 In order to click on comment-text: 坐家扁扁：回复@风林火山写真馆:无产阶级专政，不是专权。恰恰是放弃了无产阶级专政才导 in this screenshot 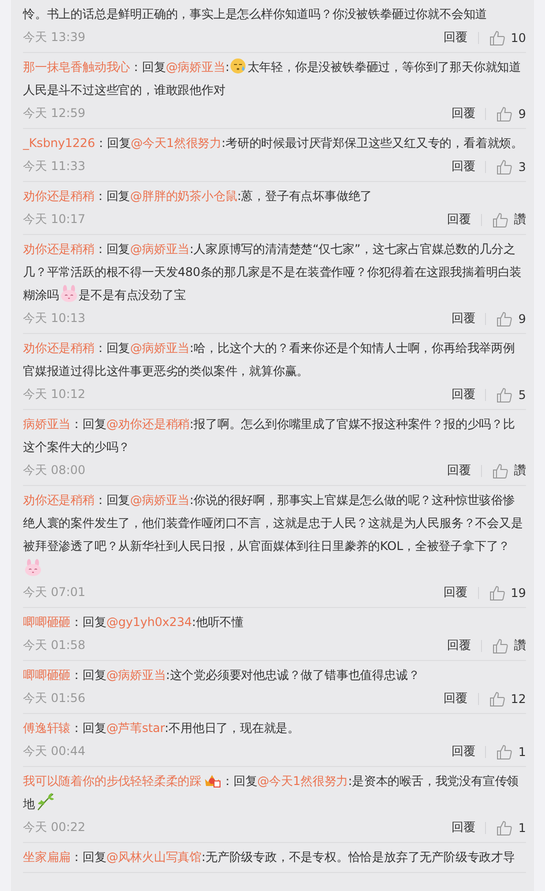, I will do `click(269, 857)`.